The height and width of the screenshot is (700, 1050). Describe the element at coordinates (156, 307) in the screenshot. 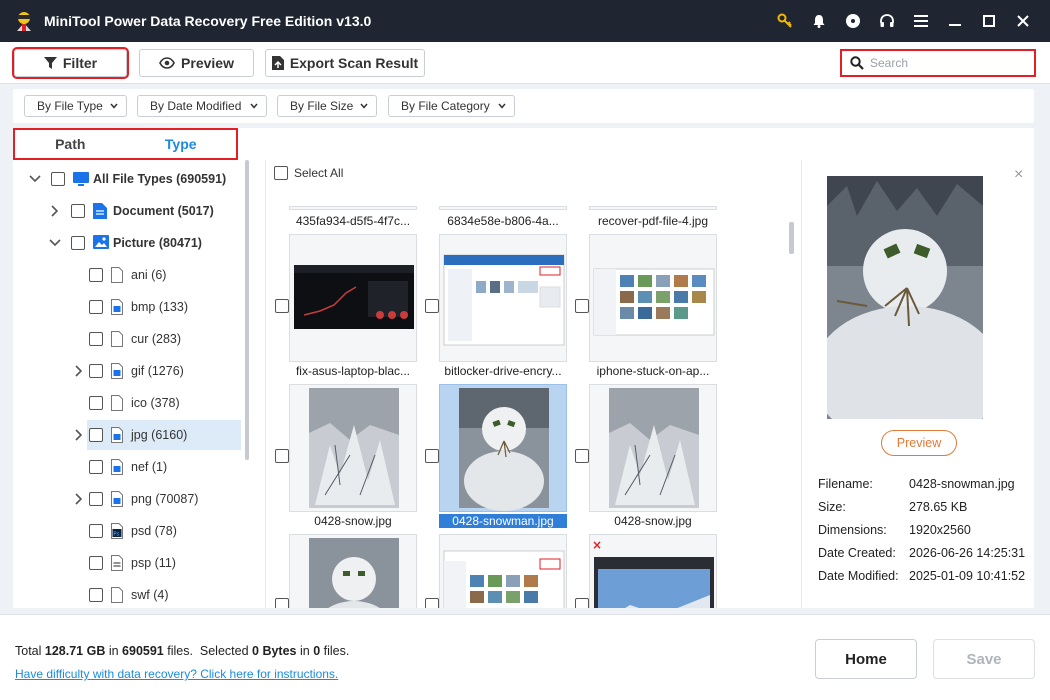

I see `tree-item-bmp: bmp (133)` at that location.